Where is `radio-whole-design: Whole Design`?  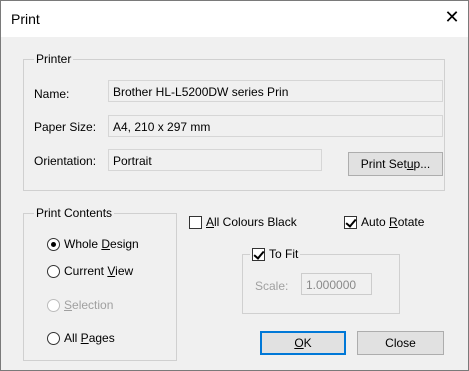
radio-whole-design: Whole Design is located at coordinates (93, 244).